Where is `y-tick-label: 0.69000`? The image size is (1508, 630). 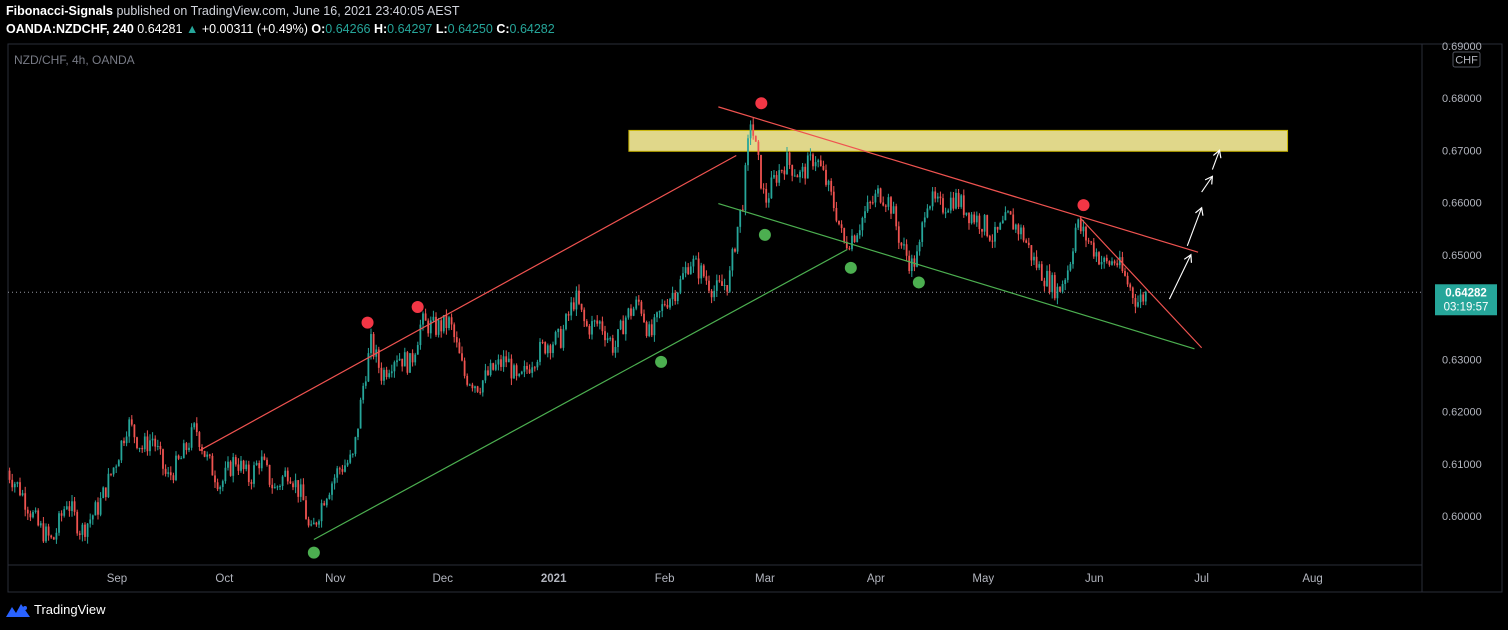
y-tick-label: 0.69000 is located at coordinates (1462, 47).